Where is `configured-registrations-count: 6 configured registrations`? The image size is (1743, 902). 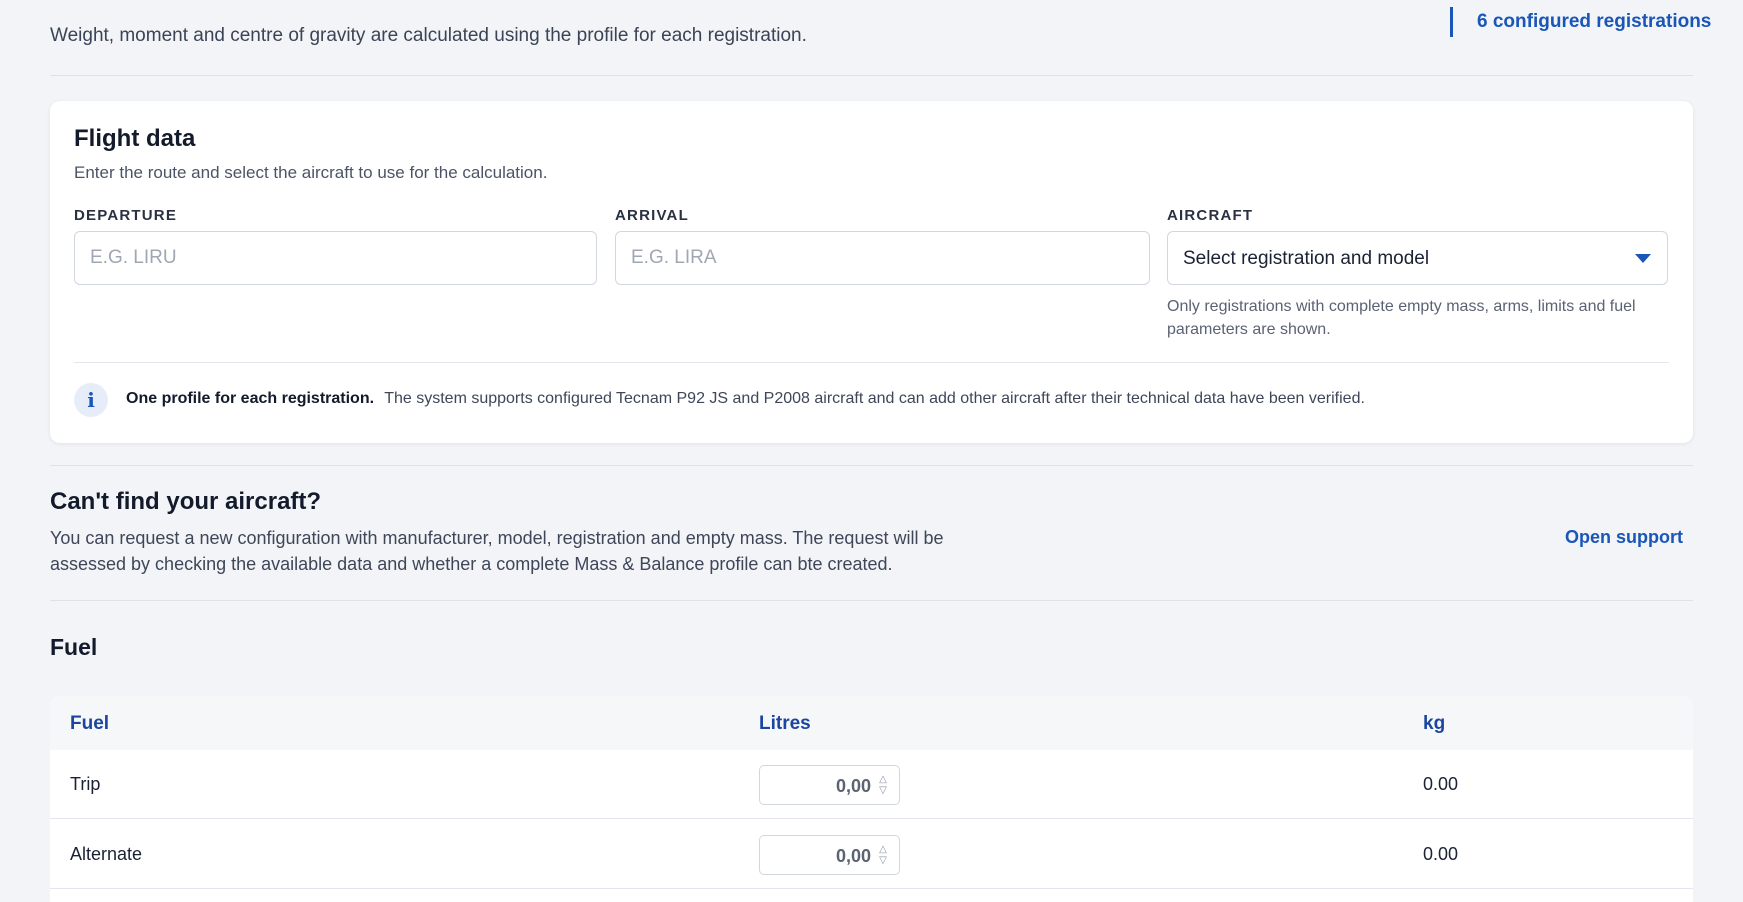
configured-registrations-count: 6 configured registrations is located at coordinates (1580, 22).